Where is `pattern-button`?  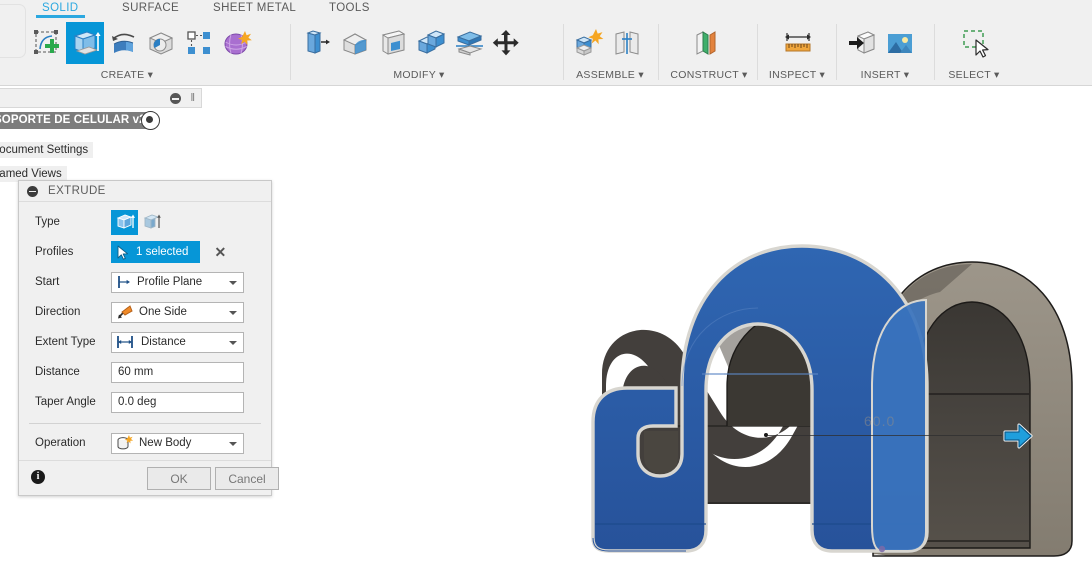
pattern-button is located at coordinates (199, 43).